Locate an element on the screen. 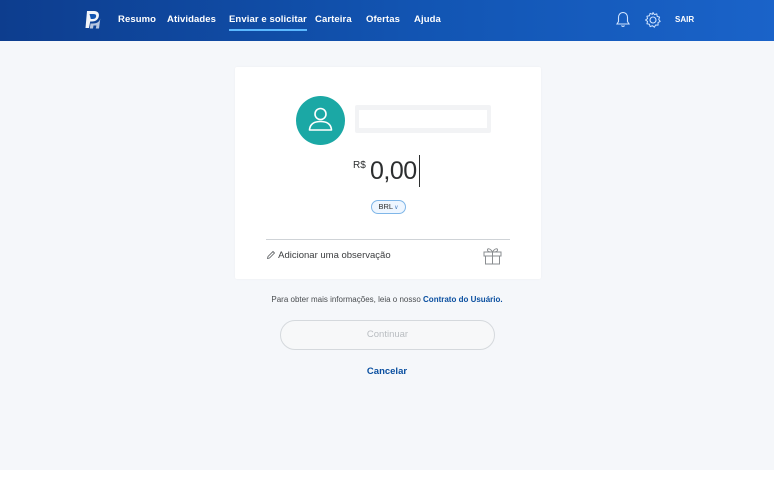  recipient-field is located at coordinates (423, 119).